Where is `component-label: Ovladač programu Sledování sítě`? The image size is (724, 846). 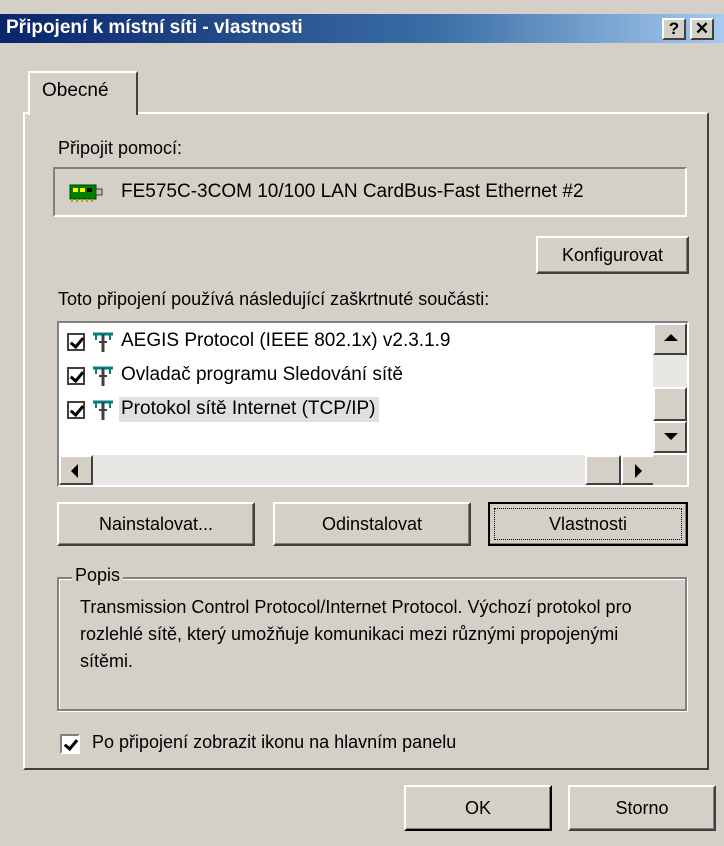 component-label: Ovladač programu Sledování sítě is located at coordinates (262, 374).